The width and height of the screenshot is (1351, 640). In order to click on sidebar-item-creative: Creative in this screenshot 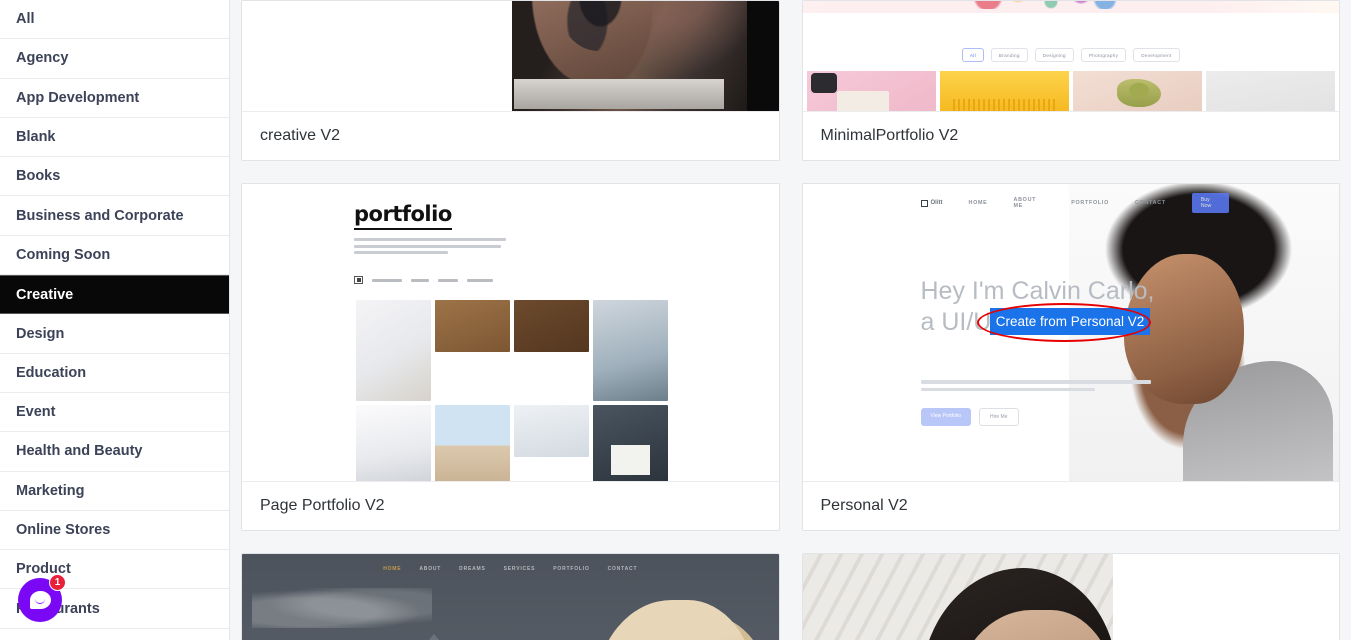, I will do `click(114, 295)`.